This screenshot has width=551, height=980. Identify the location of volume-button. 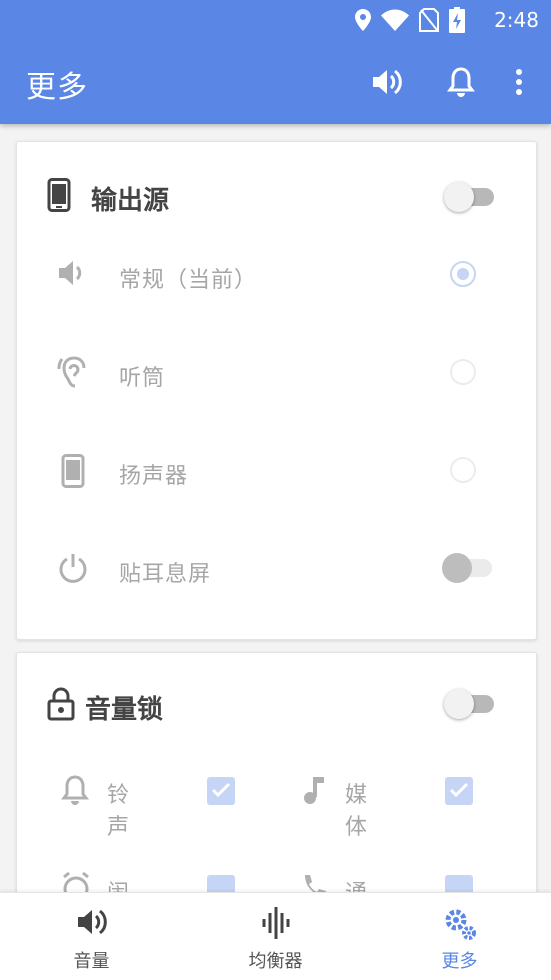
(387, 82).